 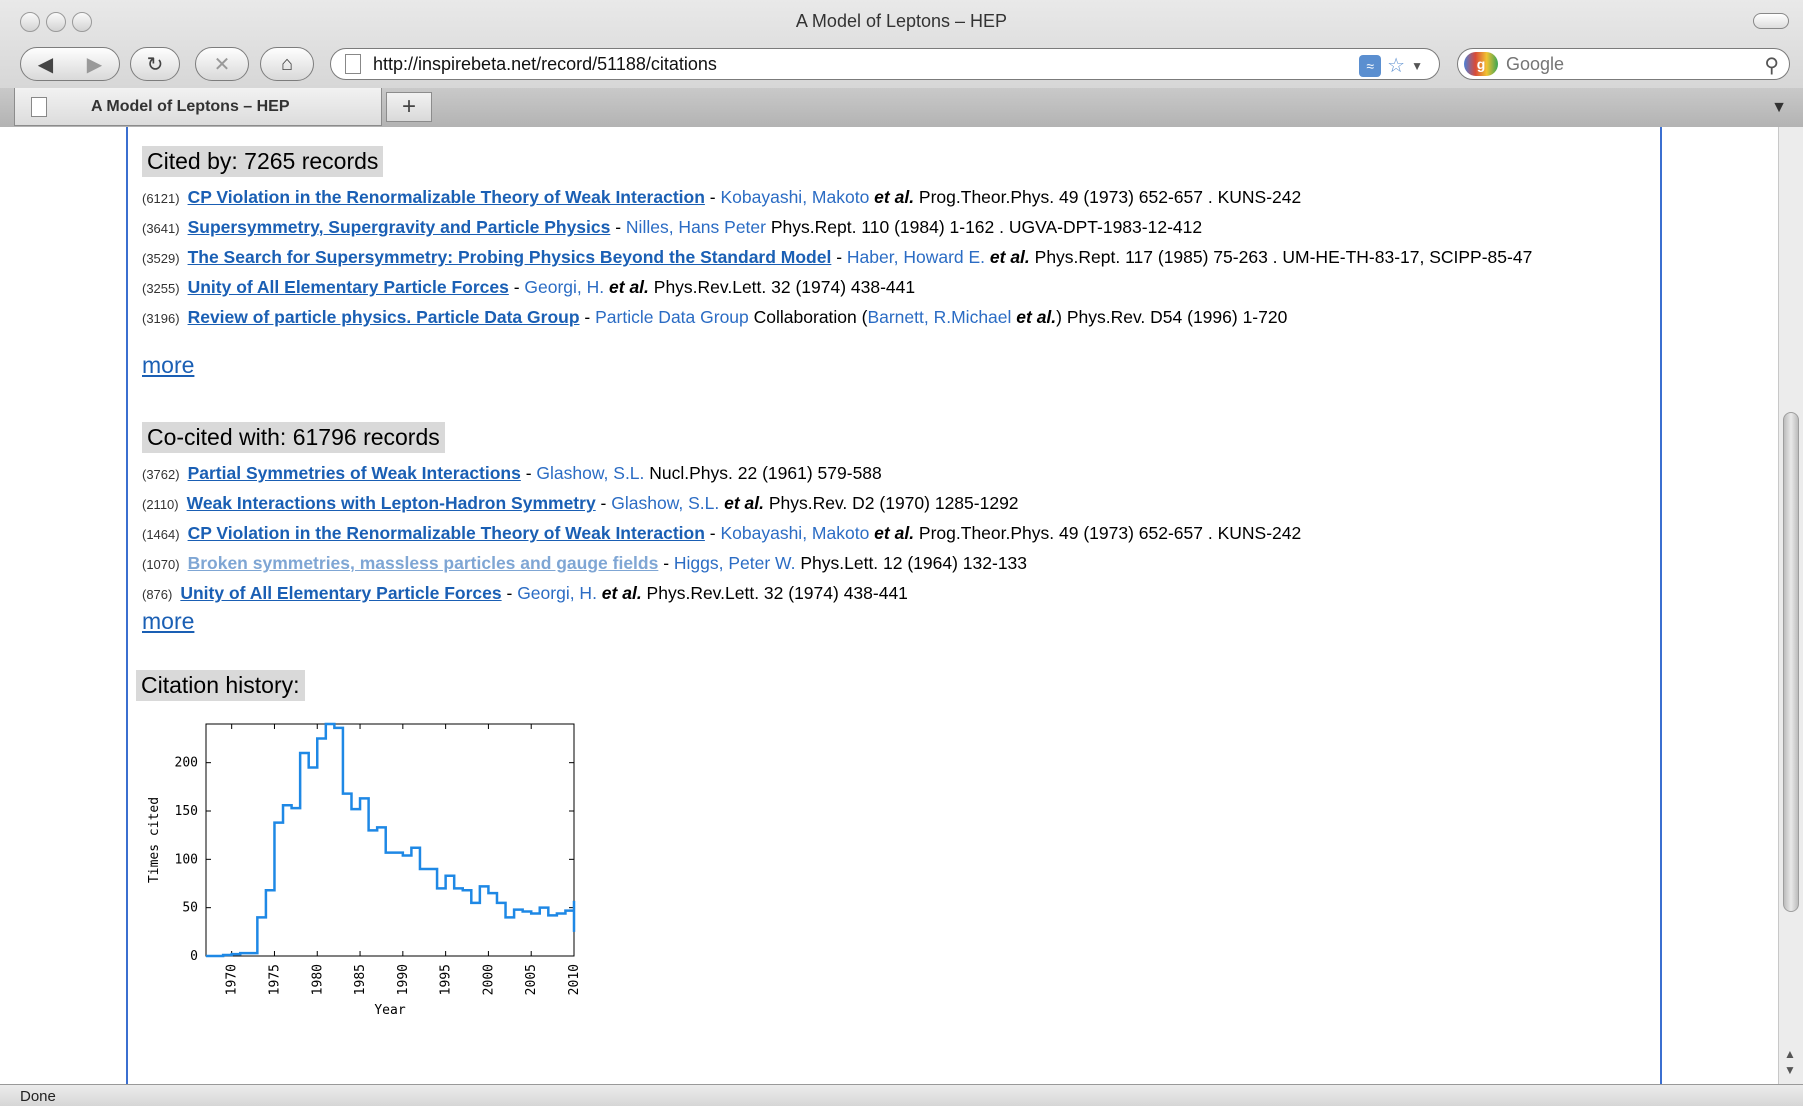 I want to click on tab-active: A Model of Leptons – HEP, so click(x=198, y=107).